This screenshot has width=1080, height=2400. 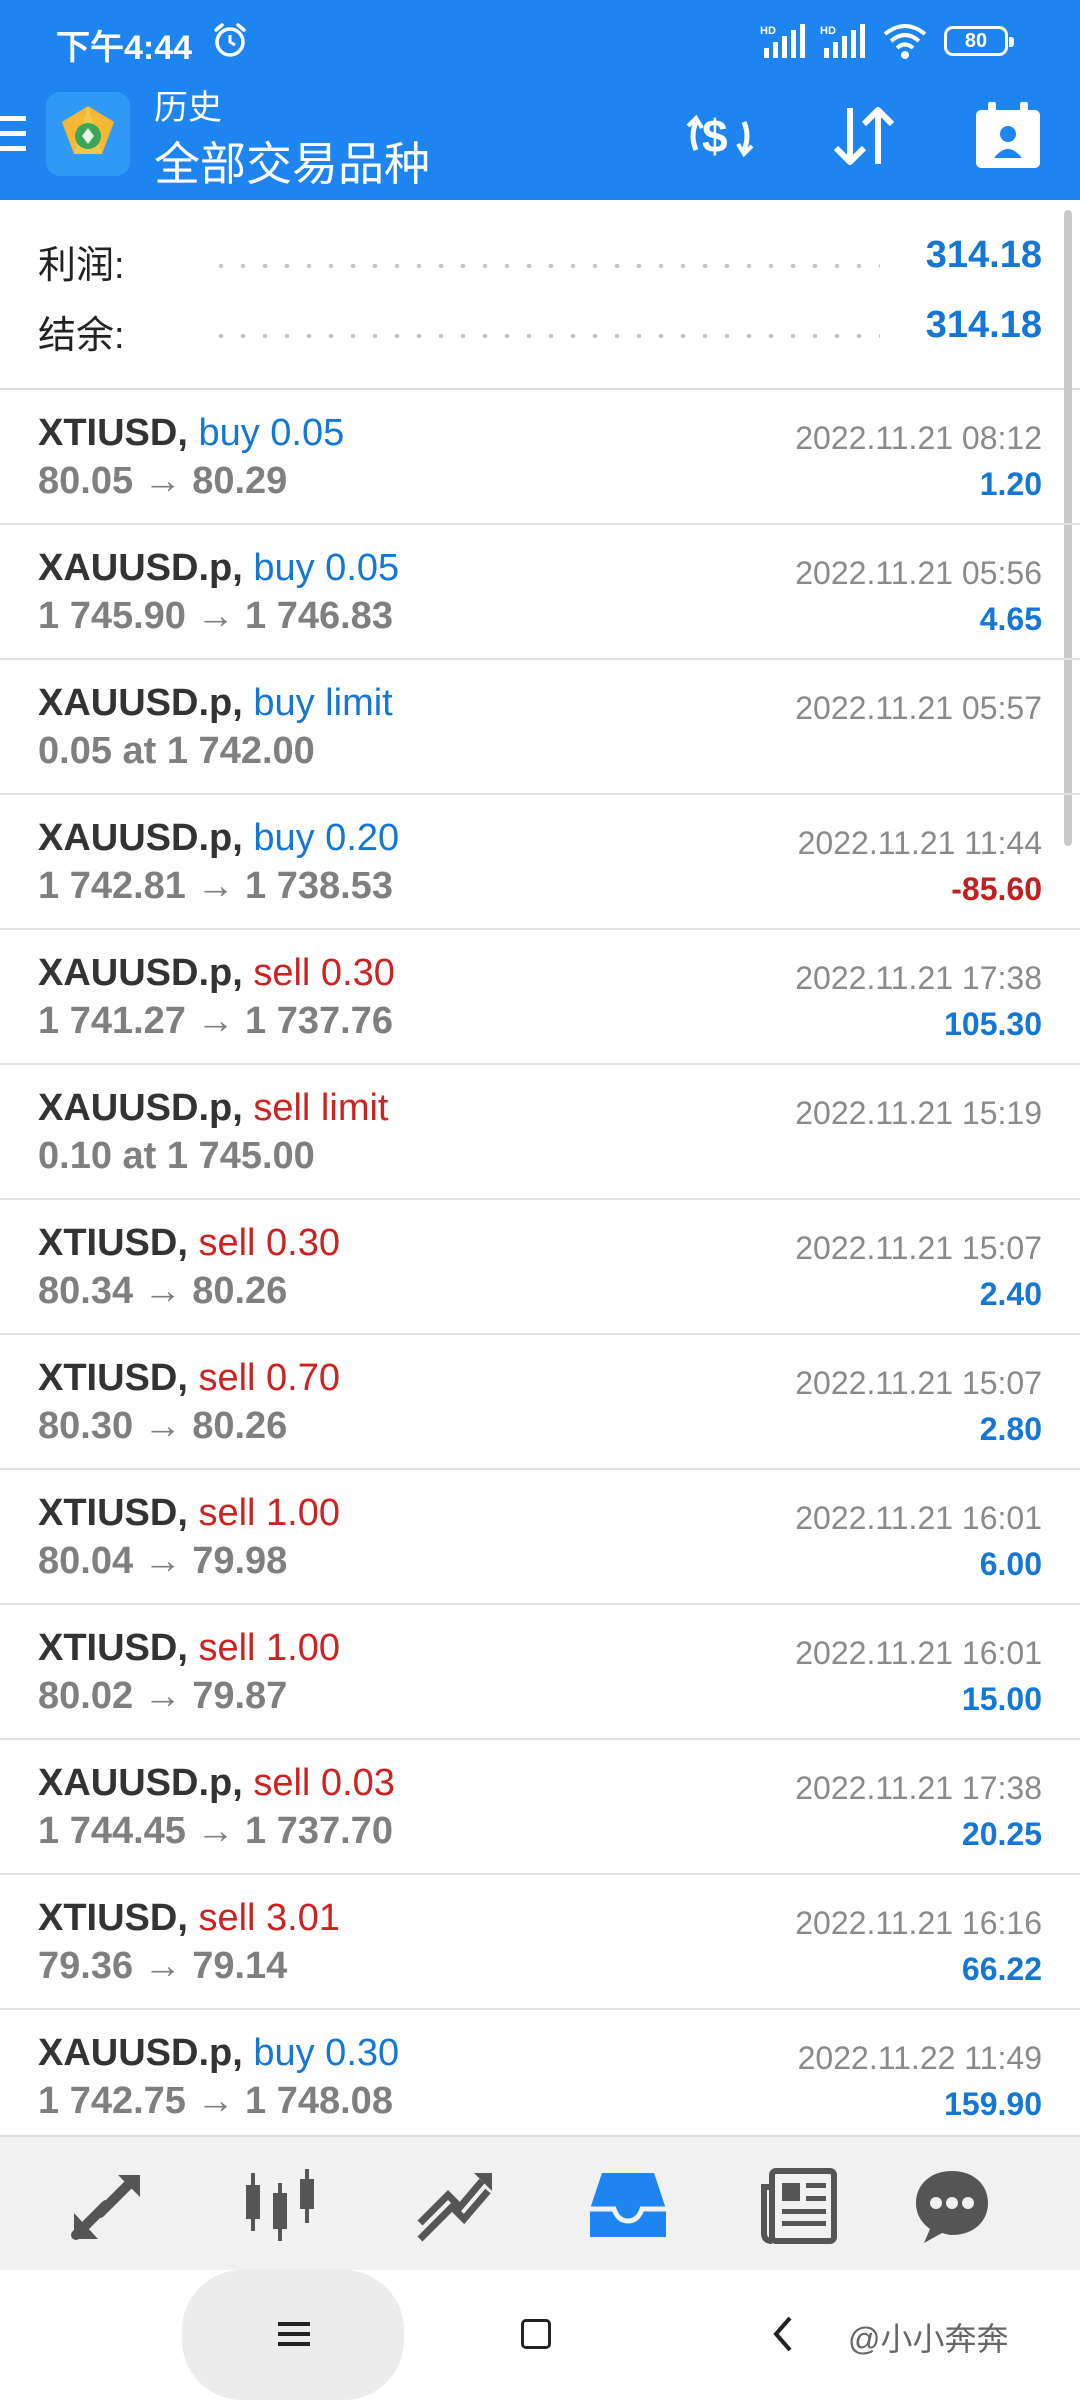 What do you see at coordinates (782, 41) in the screenshot?
I see `cellular-signal-icon: HD` at bounding box center [782, 41].